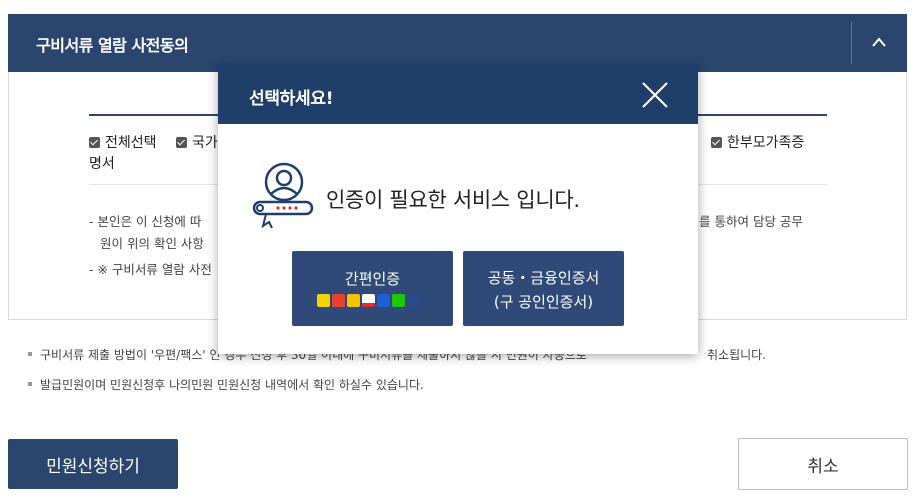 The width and height of the screenshot is (917, 496). Describe the element at coordinates (145, 221) in the screenshot. I see `consent-notice-line1: - 본인은 이 신청에 따` at that location.